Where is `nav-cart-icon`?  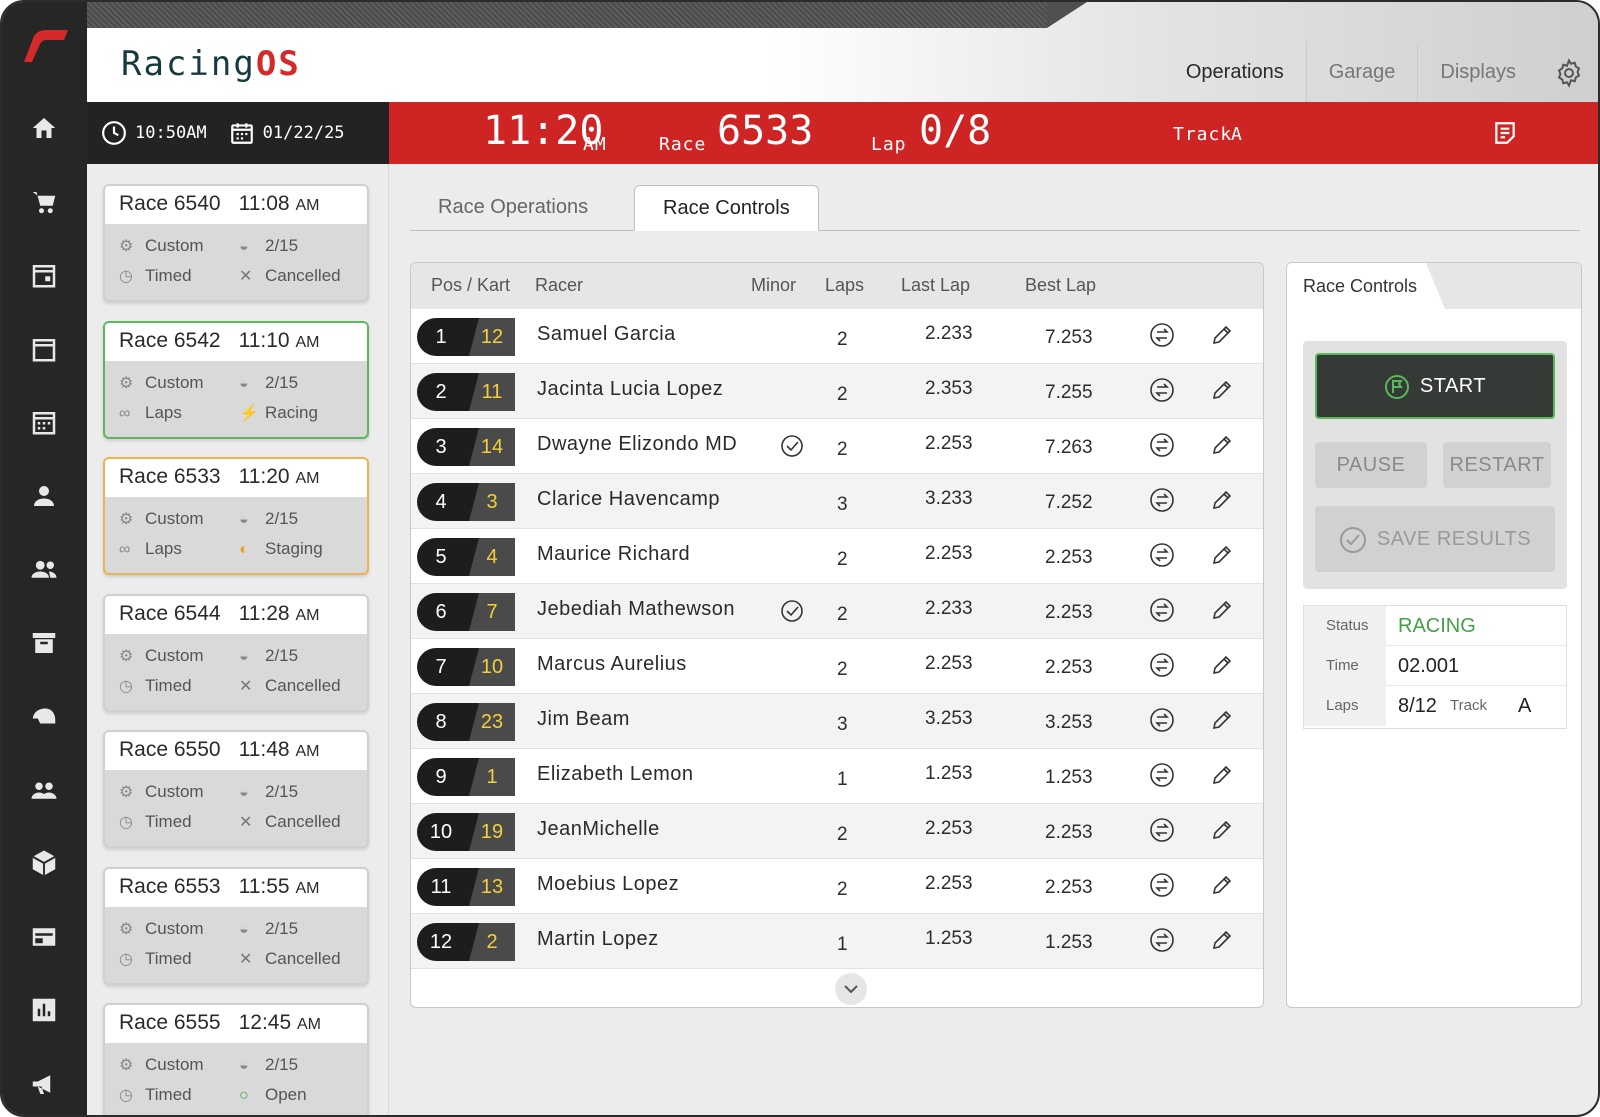 nav-cart-icon is located at coordinates (44, 202).